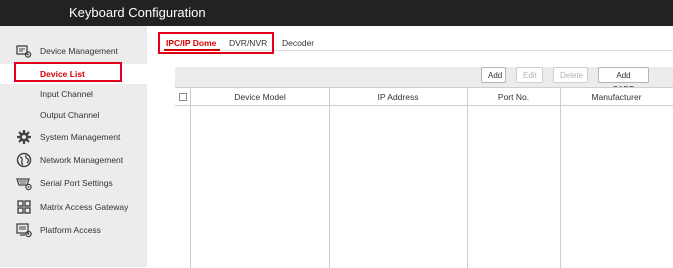 Image resolution: width=673 pixels, height=268 pixels. I want to click on column-header-ip-address: IP Address, so click(398, 97).